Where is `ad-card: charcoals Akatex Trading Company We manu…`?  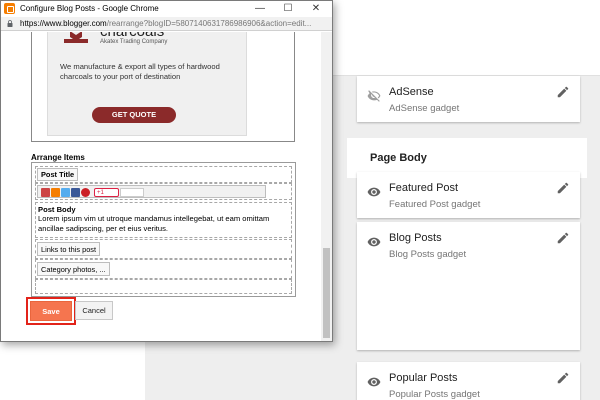
ad-card: charcoals Akatex Trading Company We manu… is located at coordinates (147, 84).